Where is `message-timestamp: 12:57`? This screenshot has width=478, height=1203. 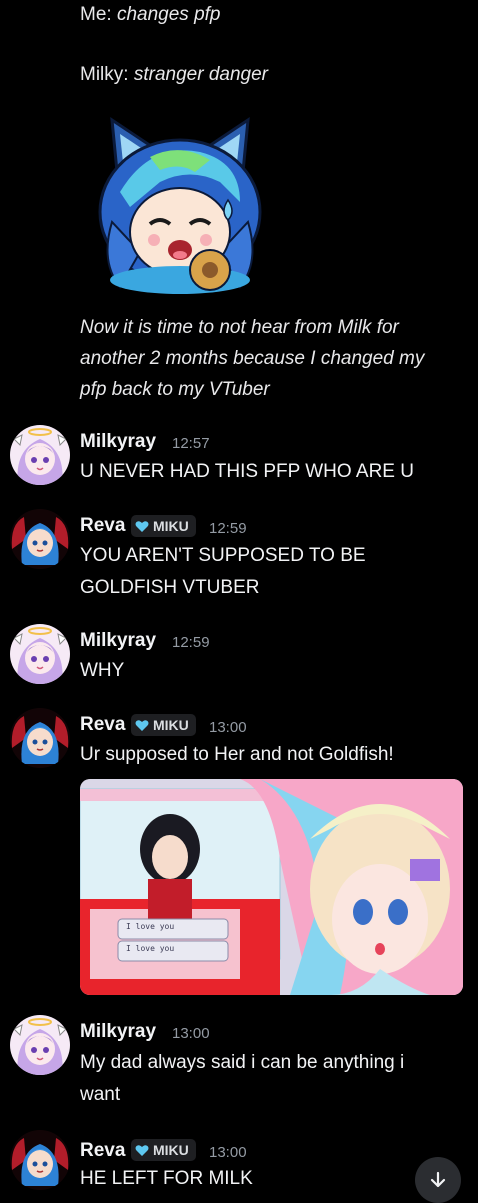 message-timestamp: 12:57 is located at coordinates (191, 443).